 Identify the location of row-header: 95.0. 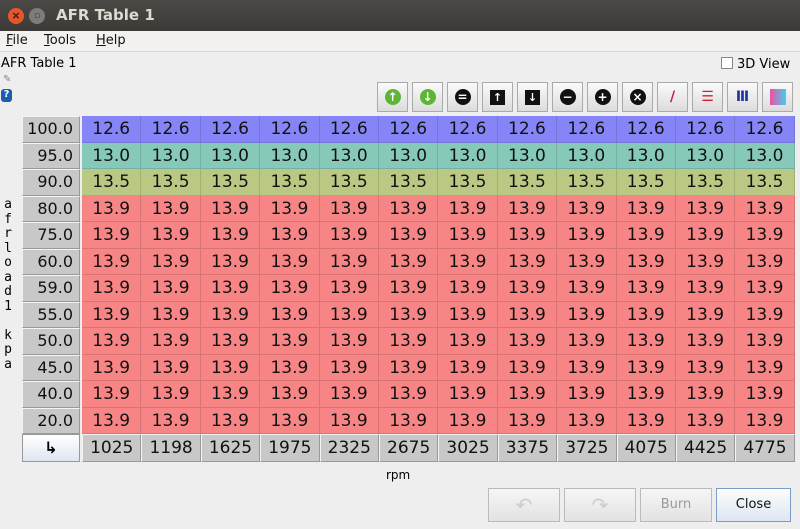
(51, 155).